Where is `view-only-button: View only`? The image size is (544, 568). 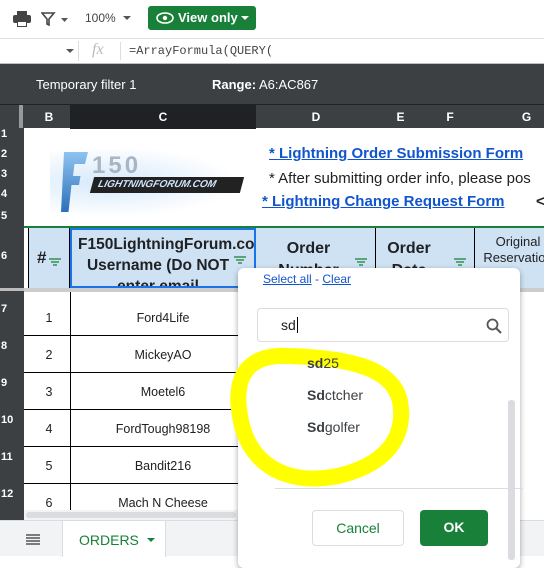
view-only-button: View only is located at coordinates (202, 18).